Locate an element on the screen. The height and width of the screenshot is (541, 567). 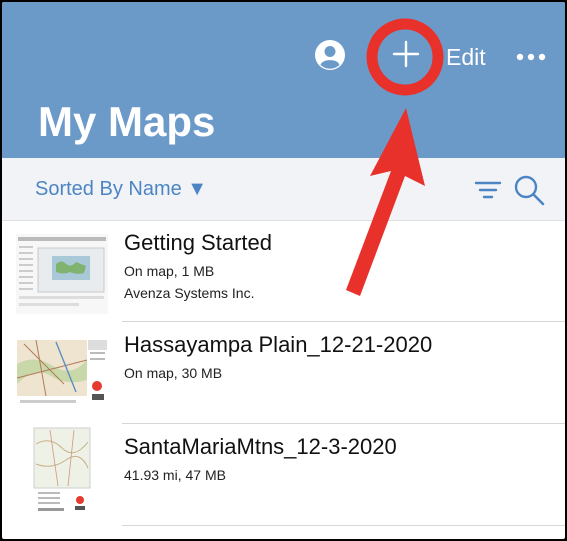
edit-button: Edit is located at coordinates (466, 57).